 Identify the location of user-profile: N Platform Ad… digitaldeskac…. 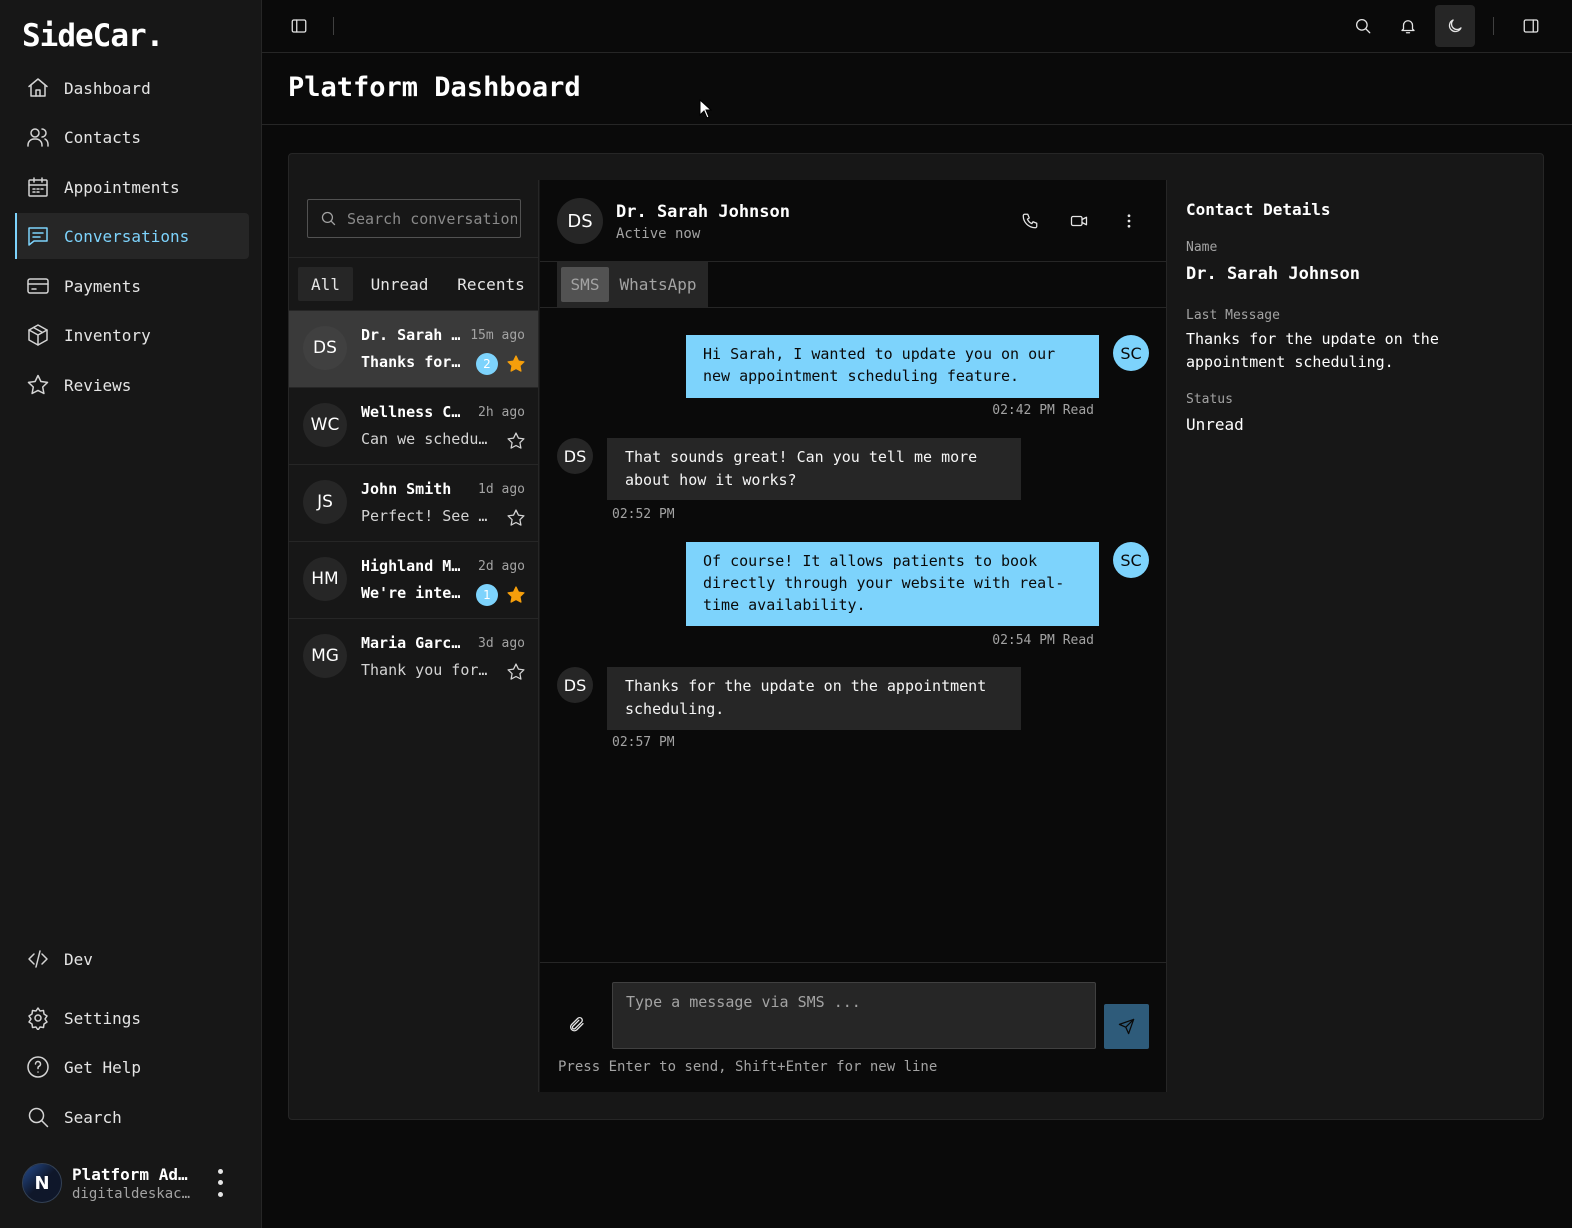
(132, 1183).